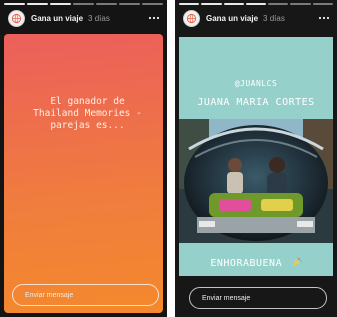  Describe the element at coordinates (246, 263) in the screenshot. I see `congrats-label: ENHORABUENA` at that location.